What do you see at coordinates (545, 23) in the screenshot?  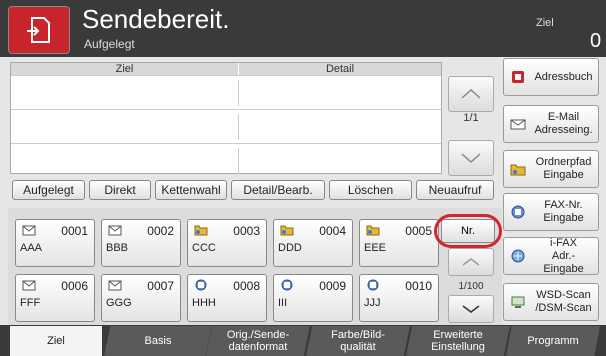 I see `target-count-label: Ziel` at bounding box center [545, 23].